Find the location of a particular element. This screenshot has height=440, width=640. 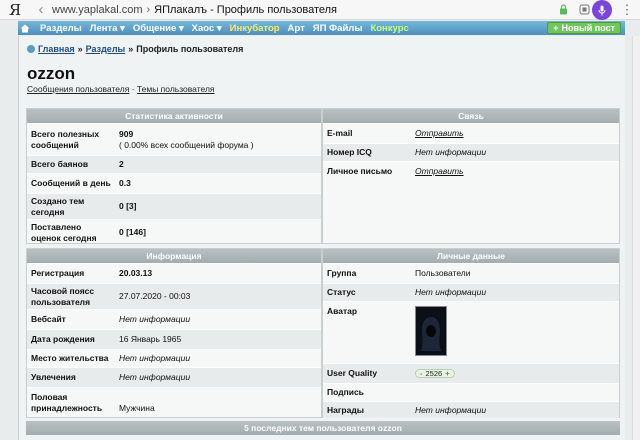

personal-status-value: Нет информации is located at coordinates (451, 292).